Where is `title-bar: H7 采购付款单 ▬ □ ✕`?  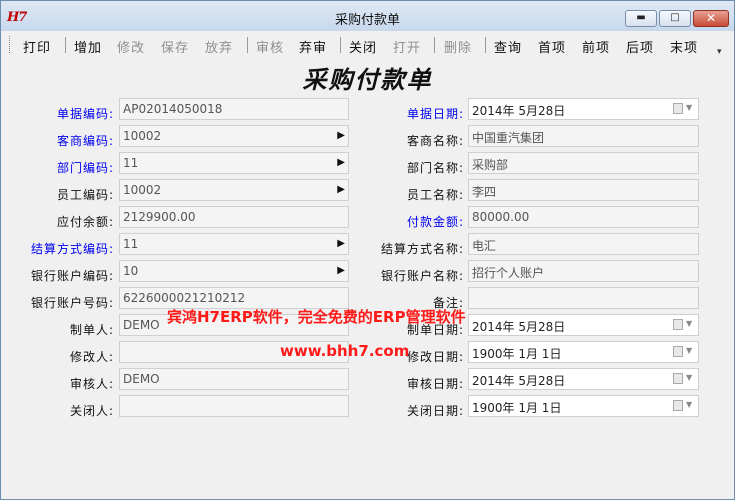
title-bar: H7 采购付款单 ▬ □ ✕ is located at coordinates (367, 16).